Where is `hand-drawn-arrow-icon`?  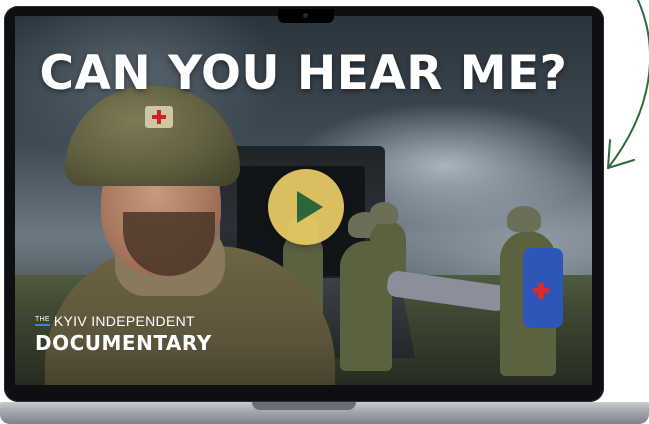
hand-drawn-arrow-icon is located at coordinates (628, 84).